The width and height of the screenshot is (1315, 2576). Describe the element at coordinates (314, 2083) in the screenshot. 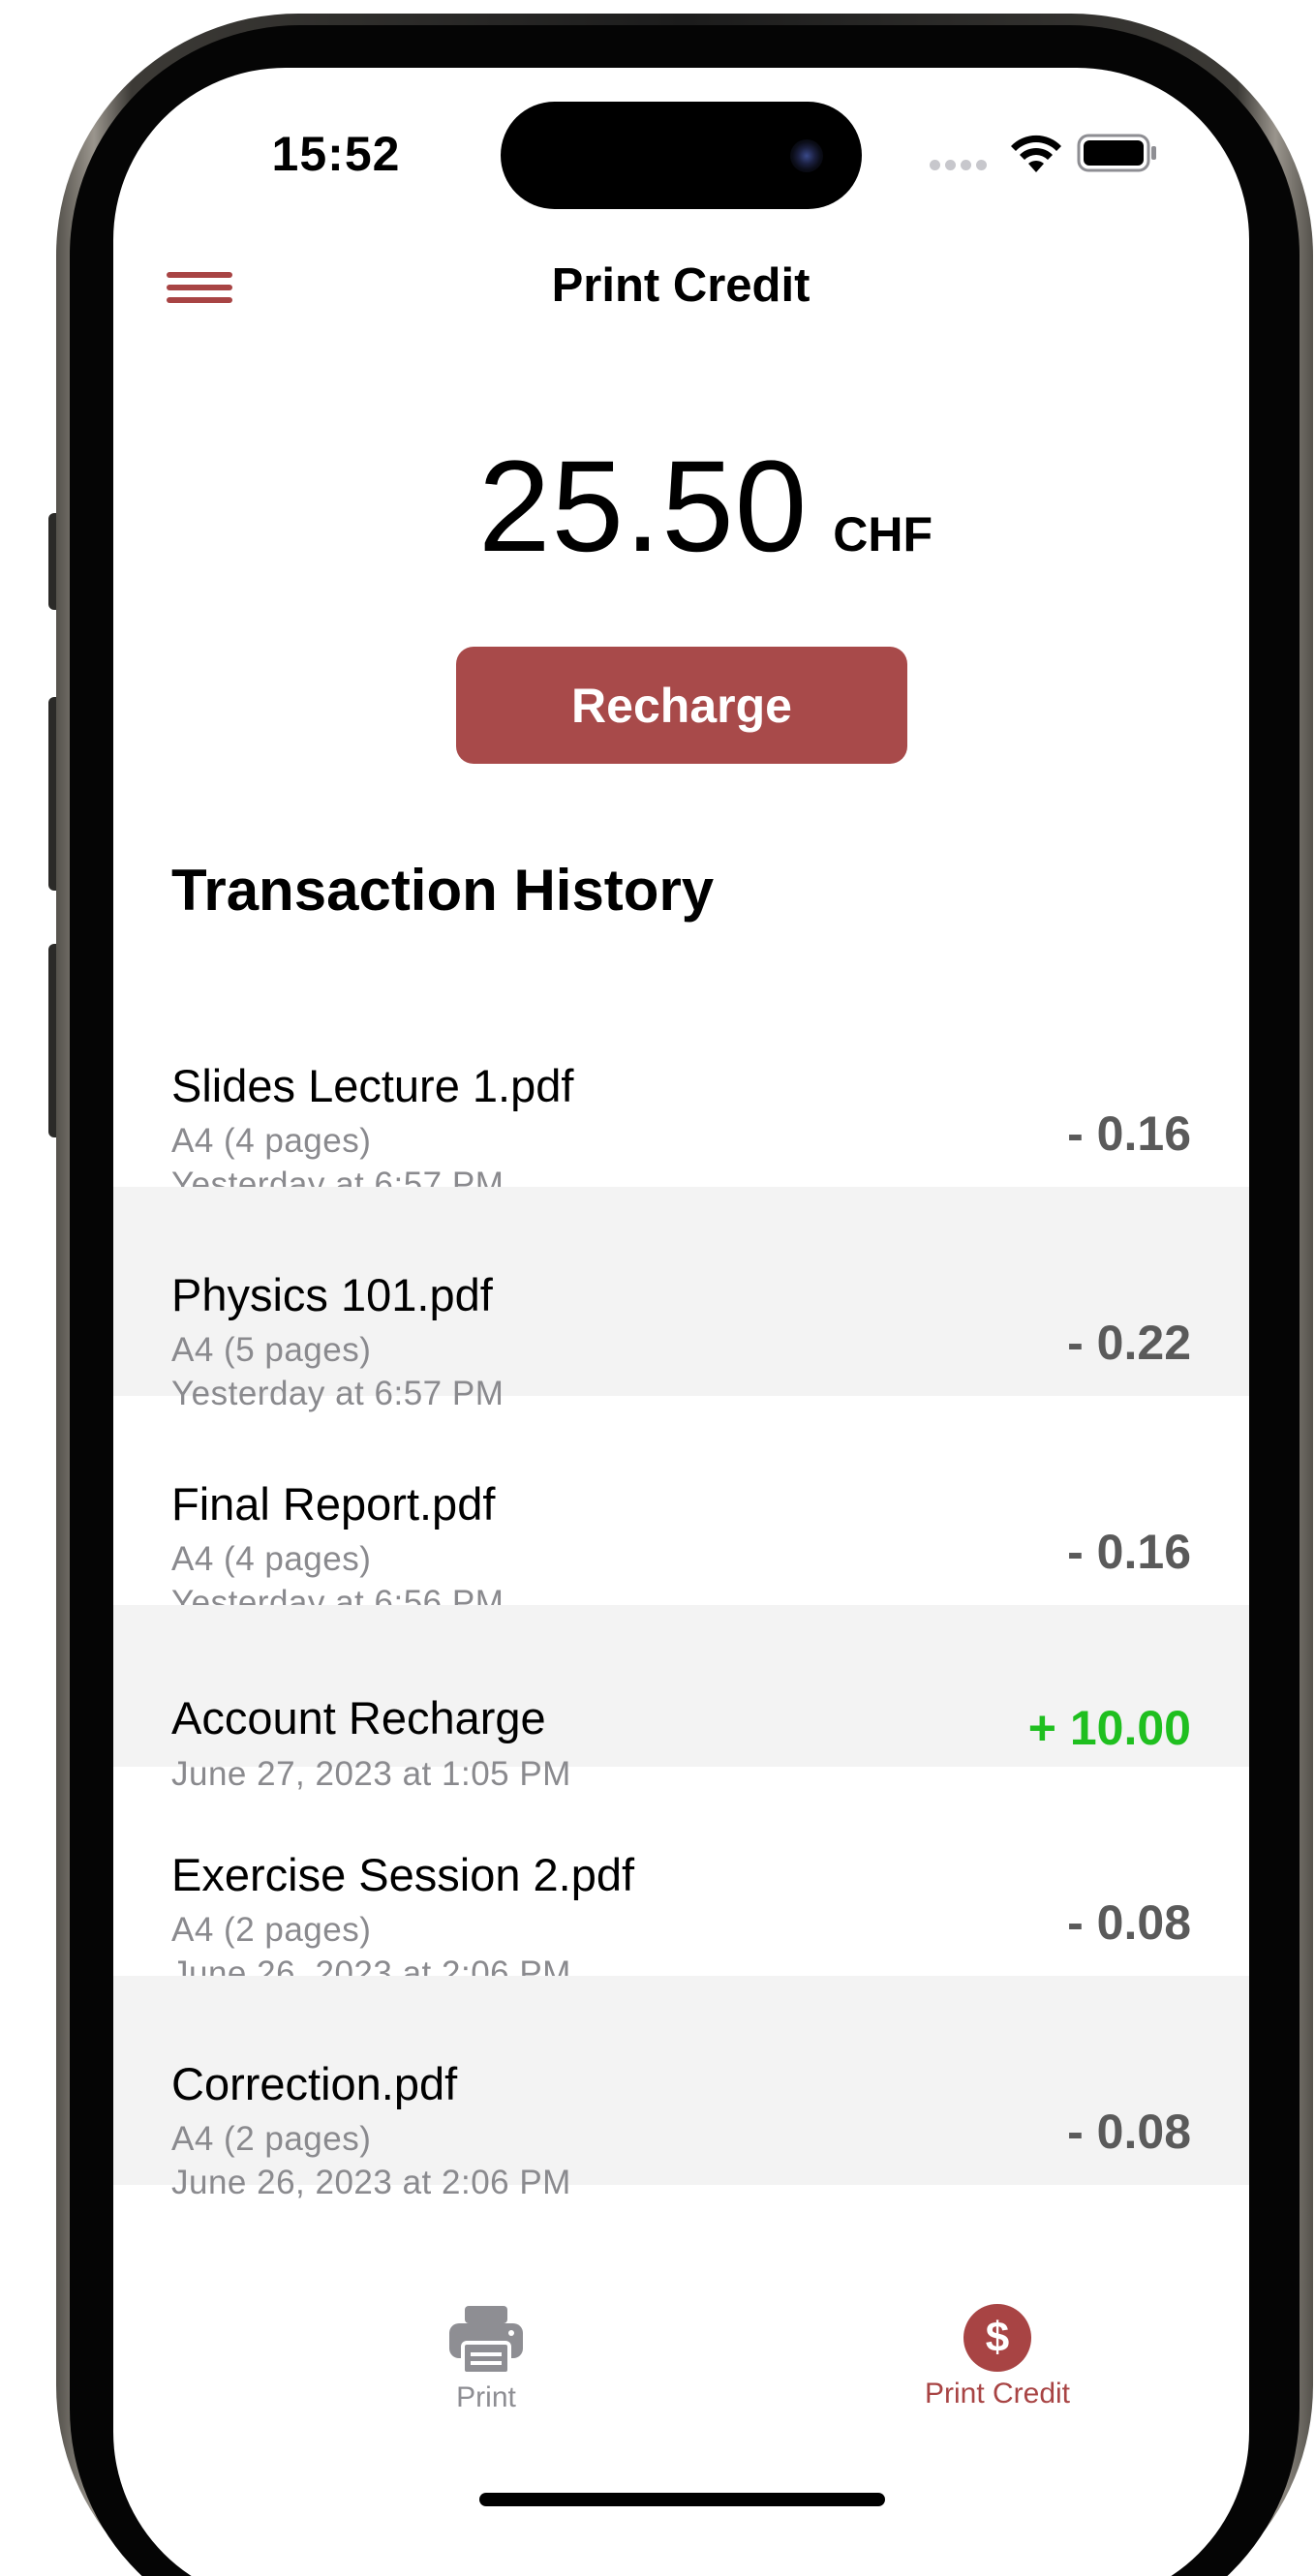

I see `transaction-title: Correction.pdf` at that location.